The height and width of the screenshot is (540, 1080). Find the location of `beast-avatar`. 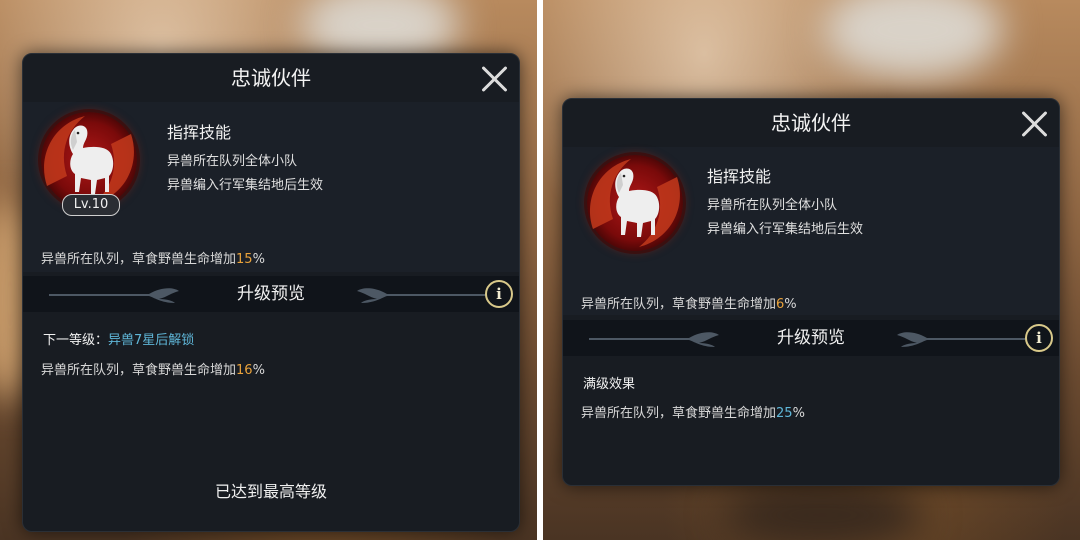

beast-avatar is located at coordinates (635, 203).